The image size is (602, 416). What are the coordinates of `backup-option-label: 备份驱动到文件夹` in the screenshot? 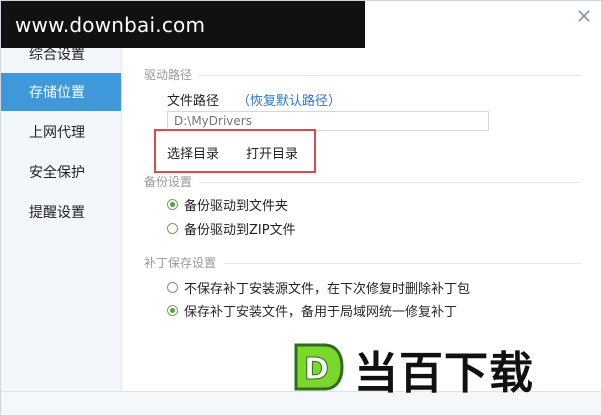 It's located at (236, 206).